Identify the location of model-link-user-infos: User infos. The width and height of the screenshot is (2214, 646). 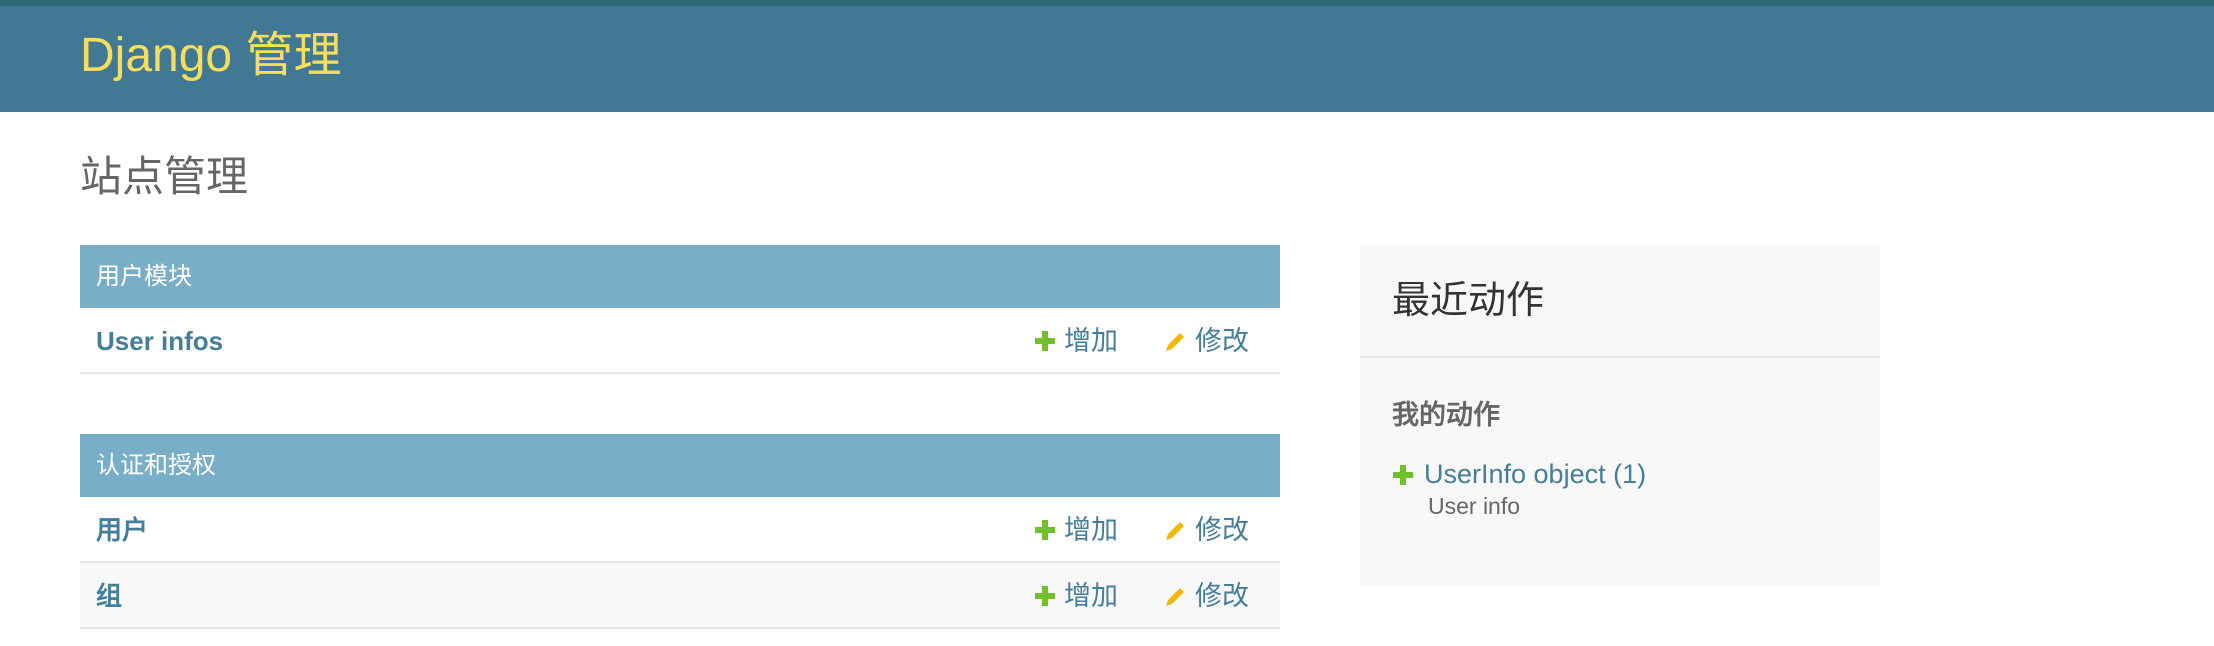
(159, 341).